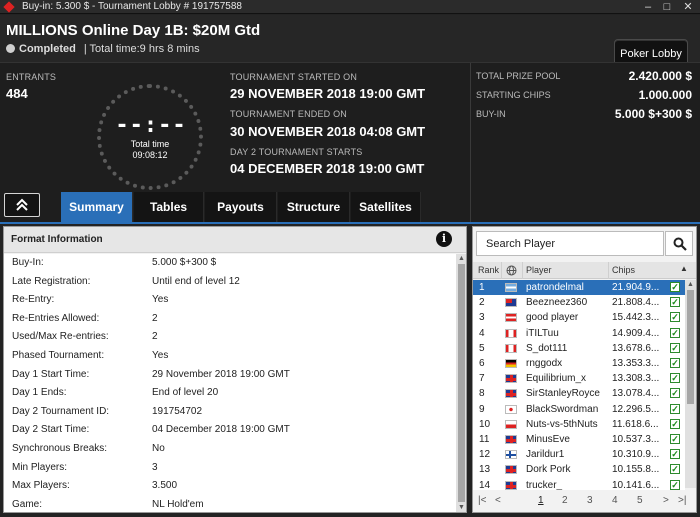 The image size is (700, 517). What do you see at coordinates (185, 393) in the screenshot?
I see `format-row-value: End of level 20` at bounding box center [185, 393].